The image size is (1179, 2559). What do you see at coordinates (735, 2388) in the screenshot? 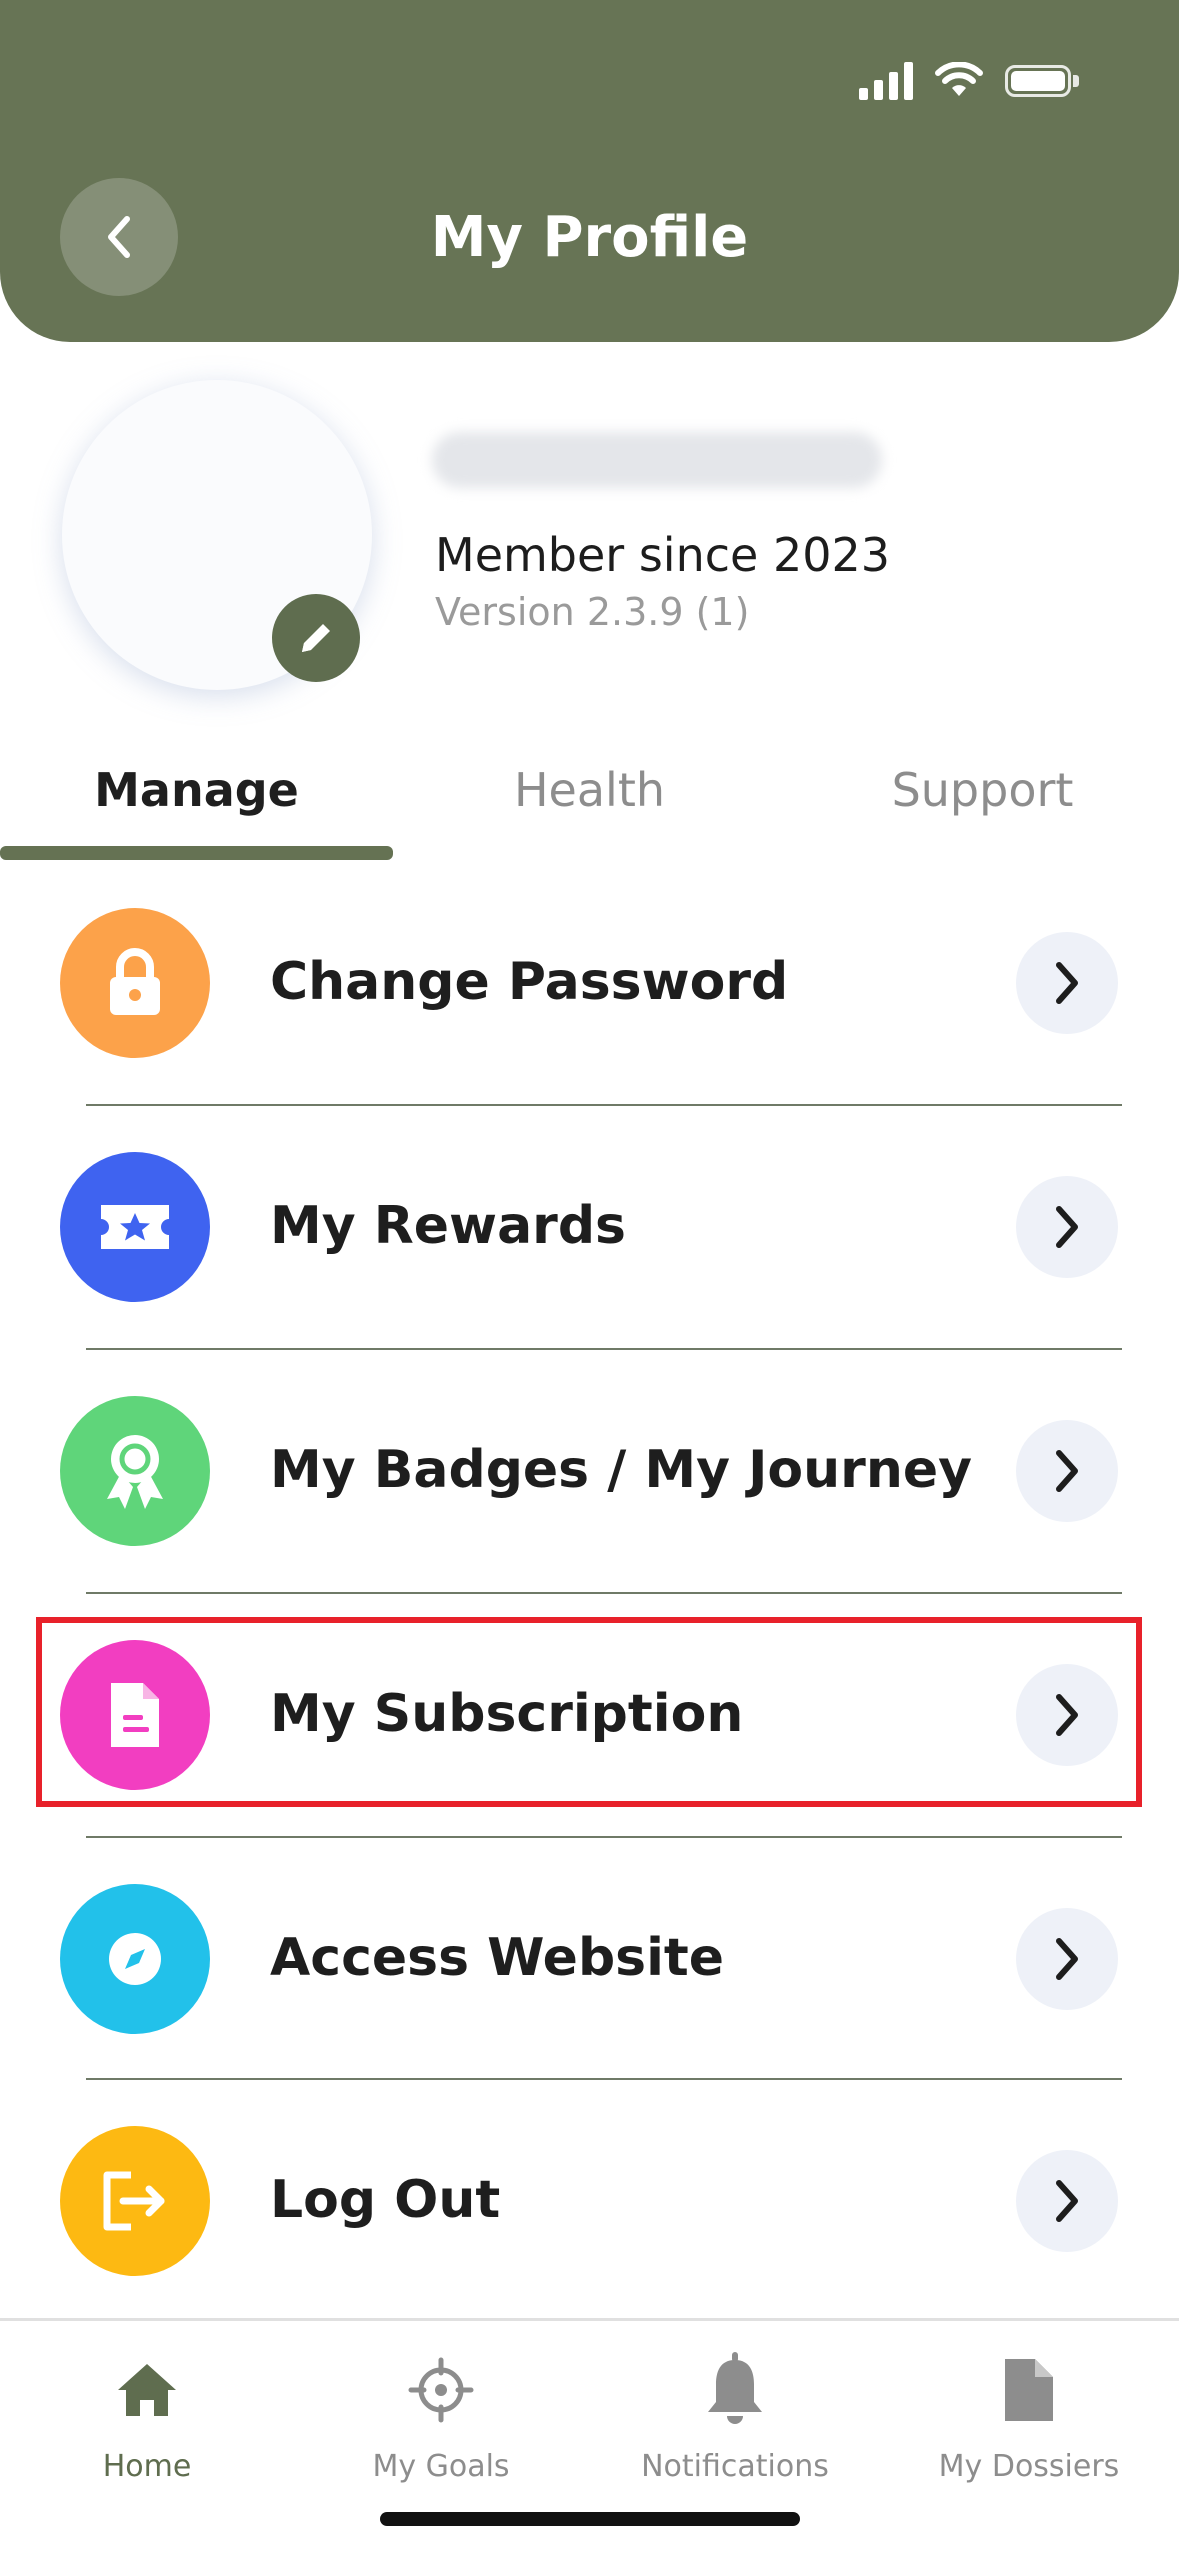
I see `bell-icon` at bounding box center [735, 2388].